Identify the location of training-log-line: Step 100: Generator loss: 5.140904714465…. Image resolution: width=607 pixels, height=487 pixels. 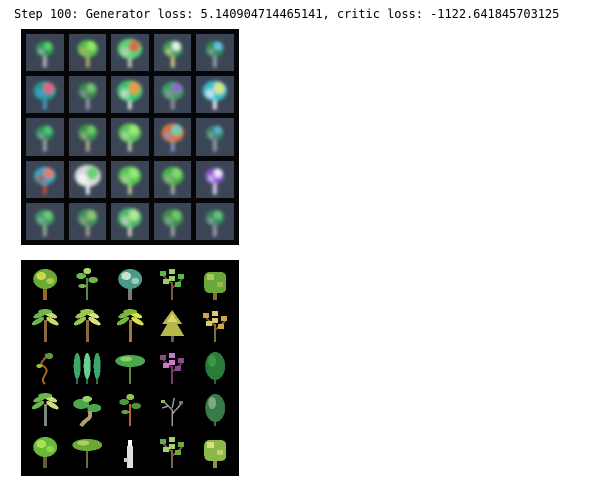
(287, 14).